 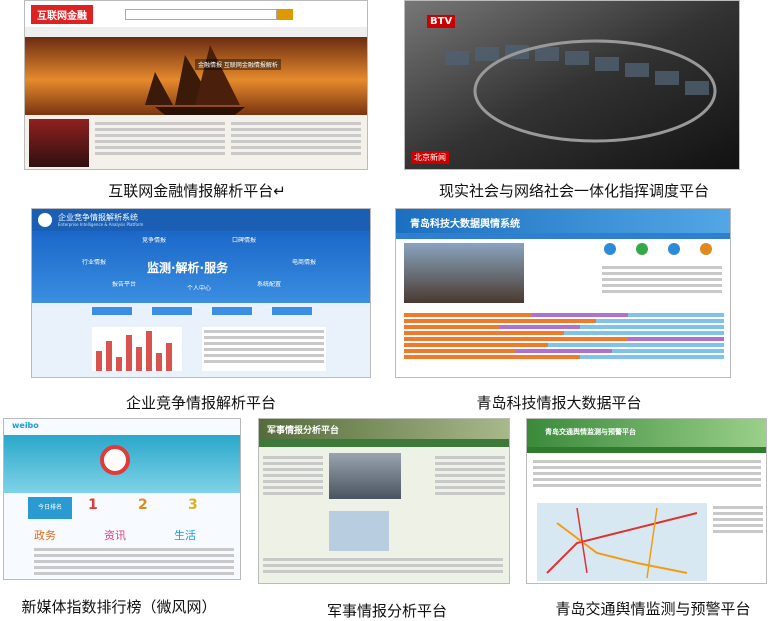 I want to click on panel-military-intel: 军事情报分析平台, so click(x=384, y=501).